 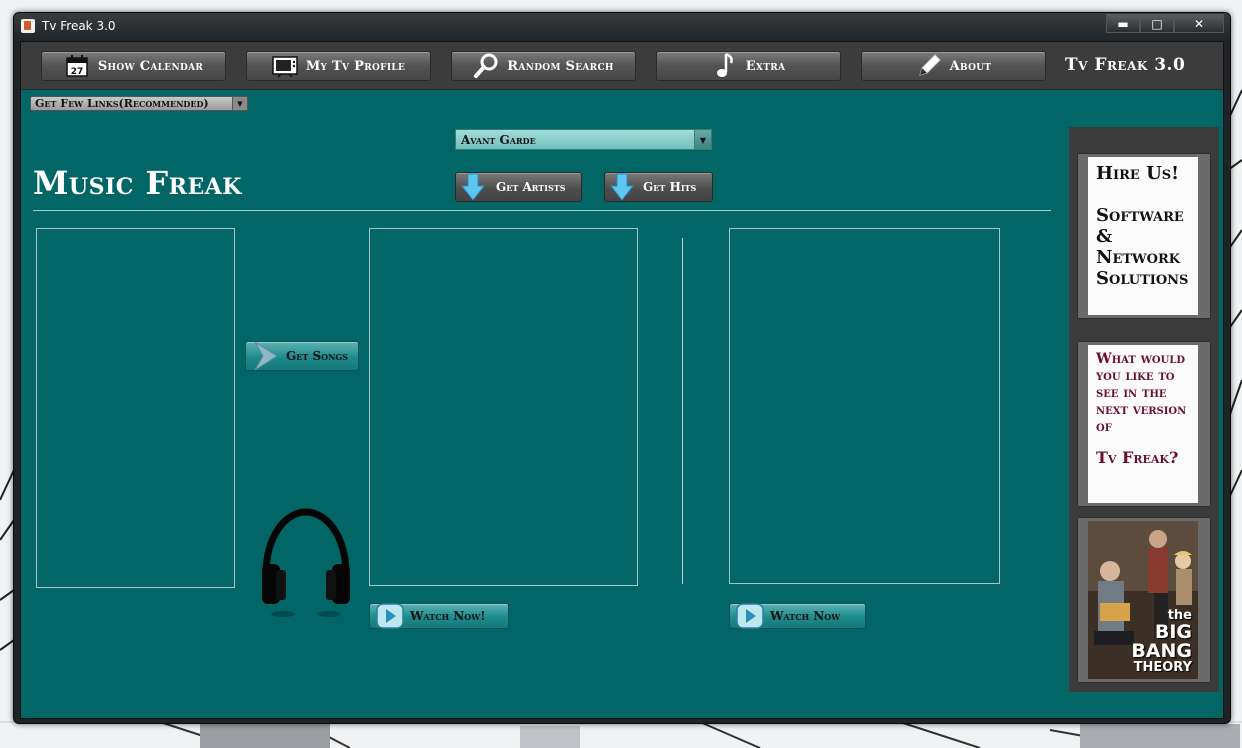 I want to click on get-songs-button: Get Songs, so click(x=302, y=356).